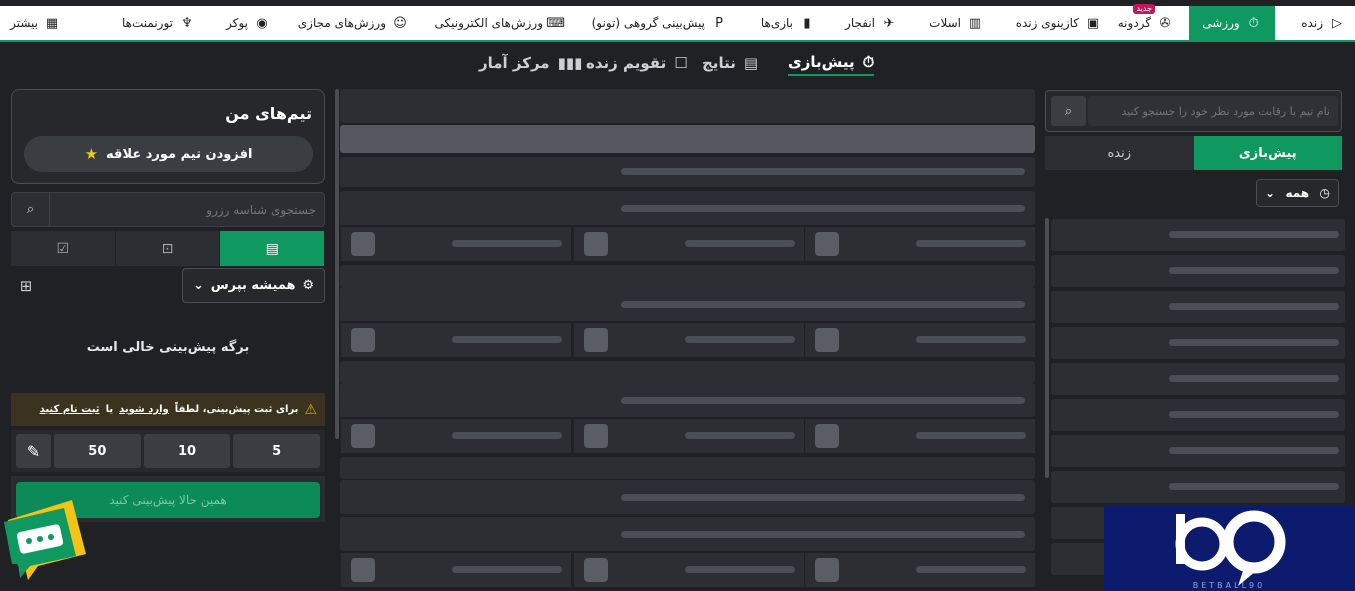 The width and height of the screenshot is (1355, 591). Describe the element at coordinates (168, 154) in the screenshot. I see `add-favorite-team-button: افزودن تیم مورد علاقه ★` at that location.